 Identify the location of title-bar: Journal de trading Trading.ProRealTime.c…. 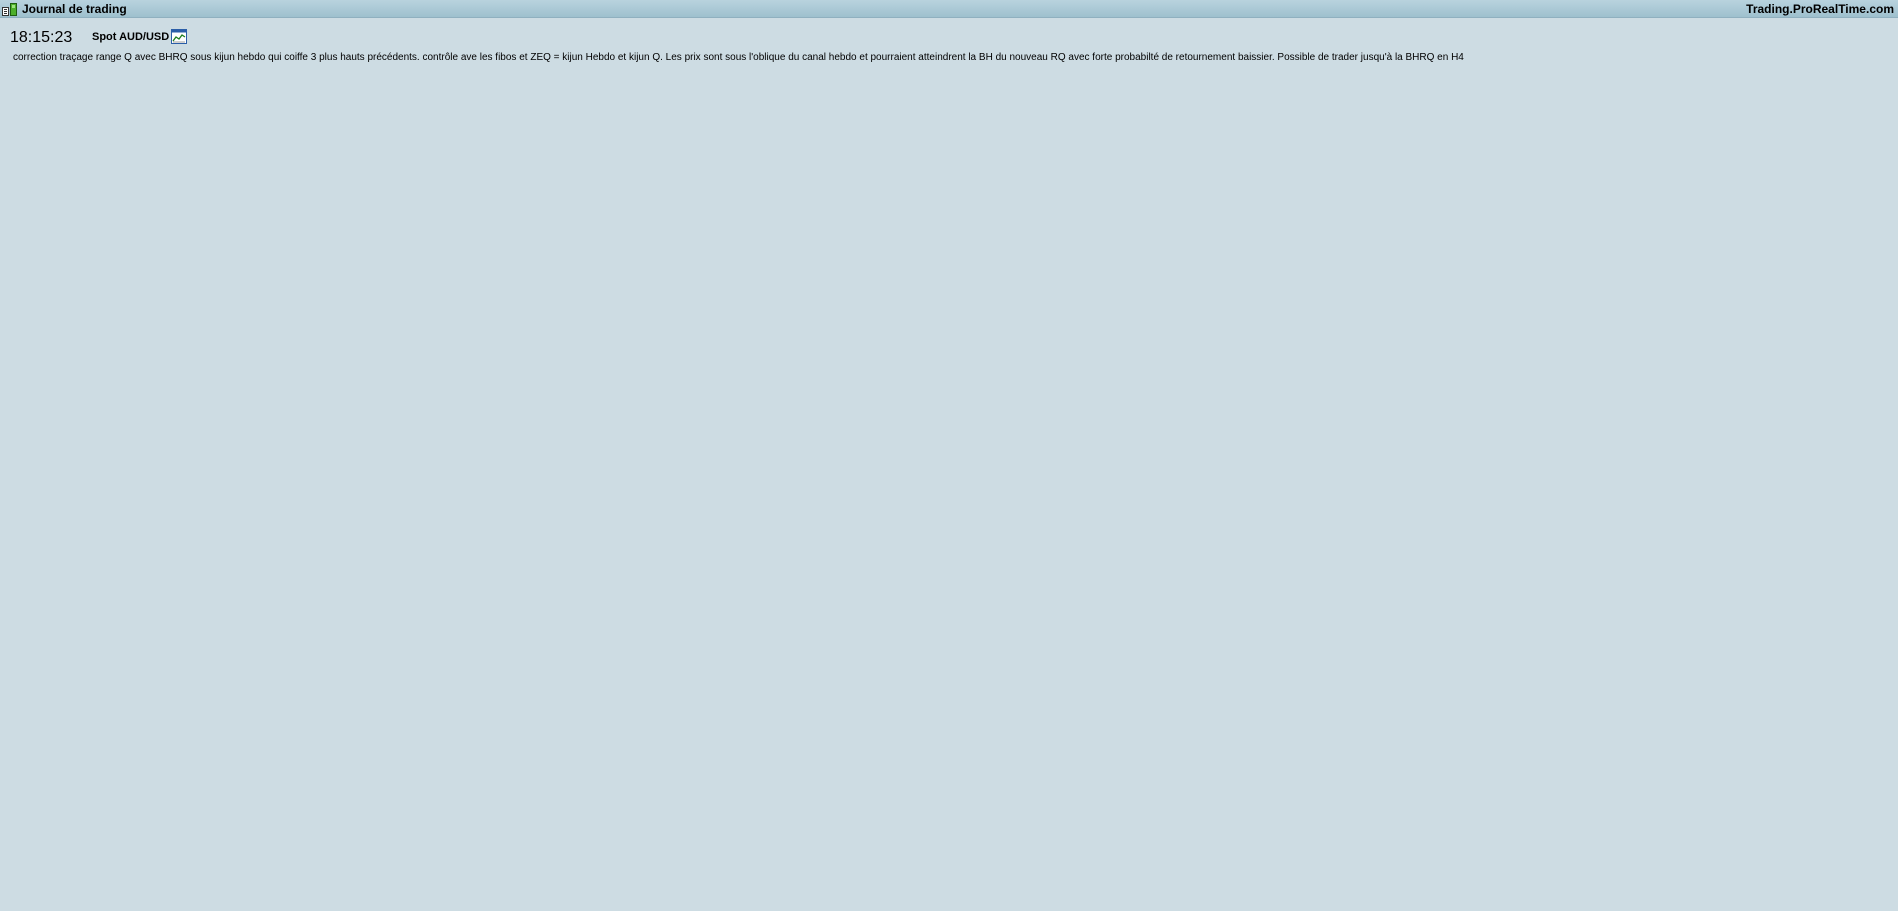
(949, 9).